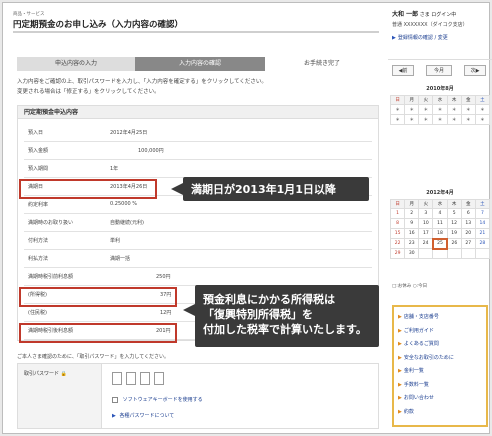  What do you see at coordinates (440, 345) in the screenshot?
I see `menu-item-faq: ▶ よくあるご質問` at bounding box center [440, 345].